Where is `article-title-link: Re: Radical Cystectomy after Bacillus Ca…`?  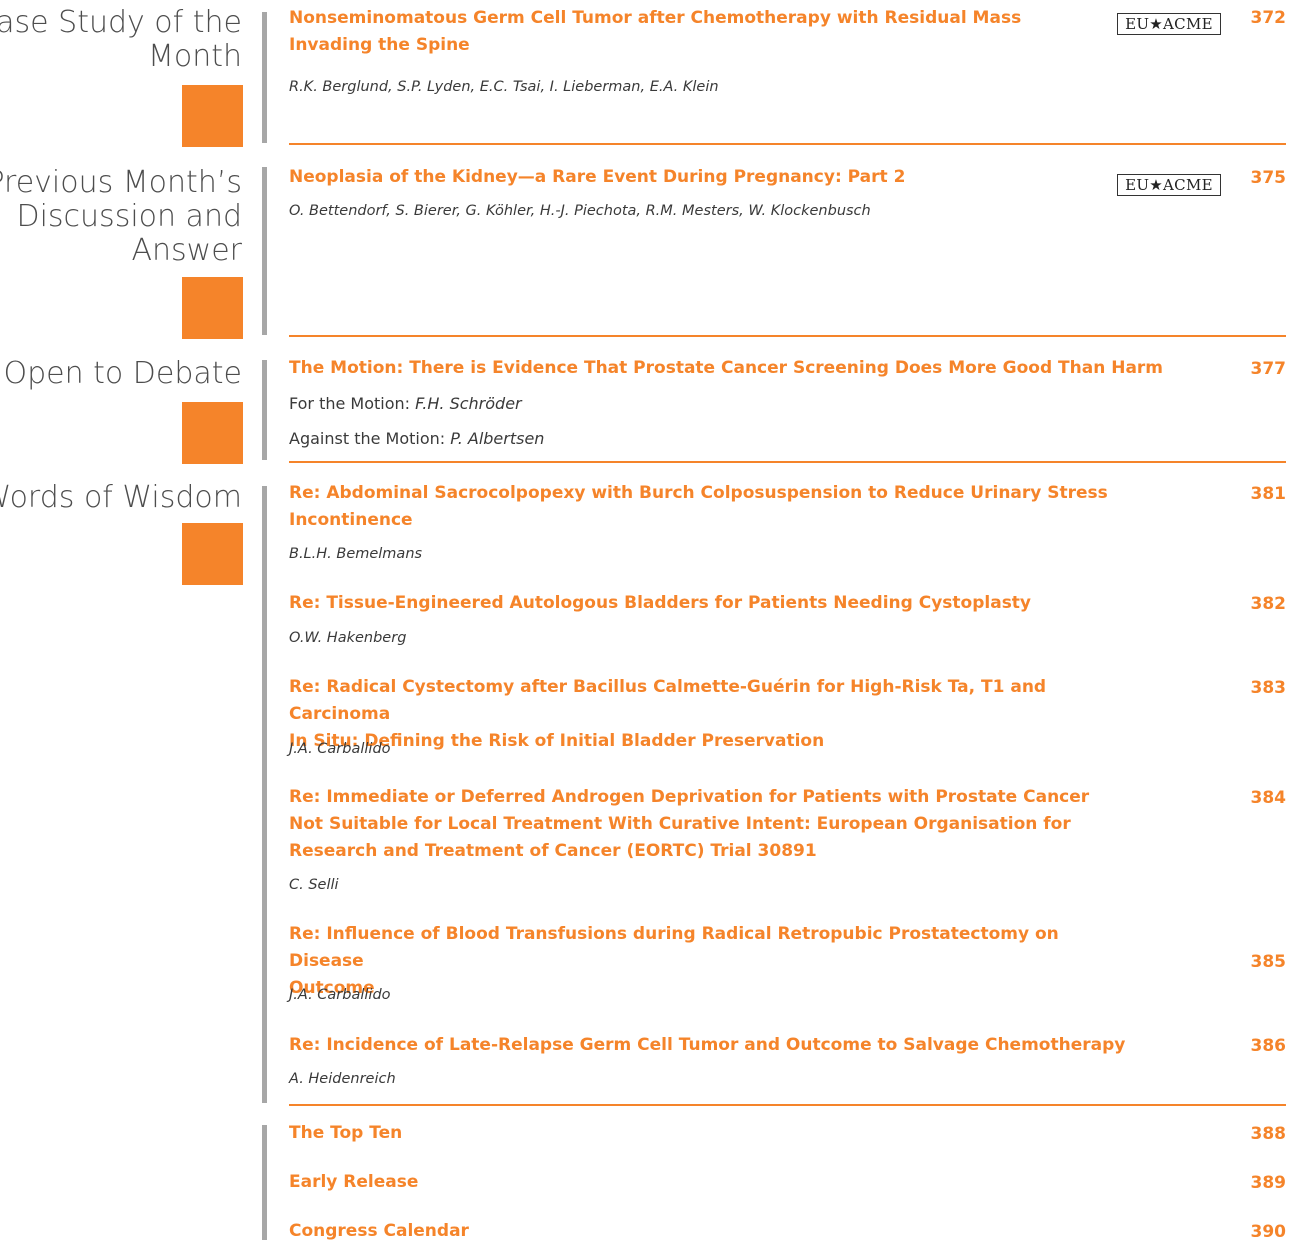 article-title-link: Re: Radical Cystectomy after Bacillus Ca… is located at coordinates (704, 714).